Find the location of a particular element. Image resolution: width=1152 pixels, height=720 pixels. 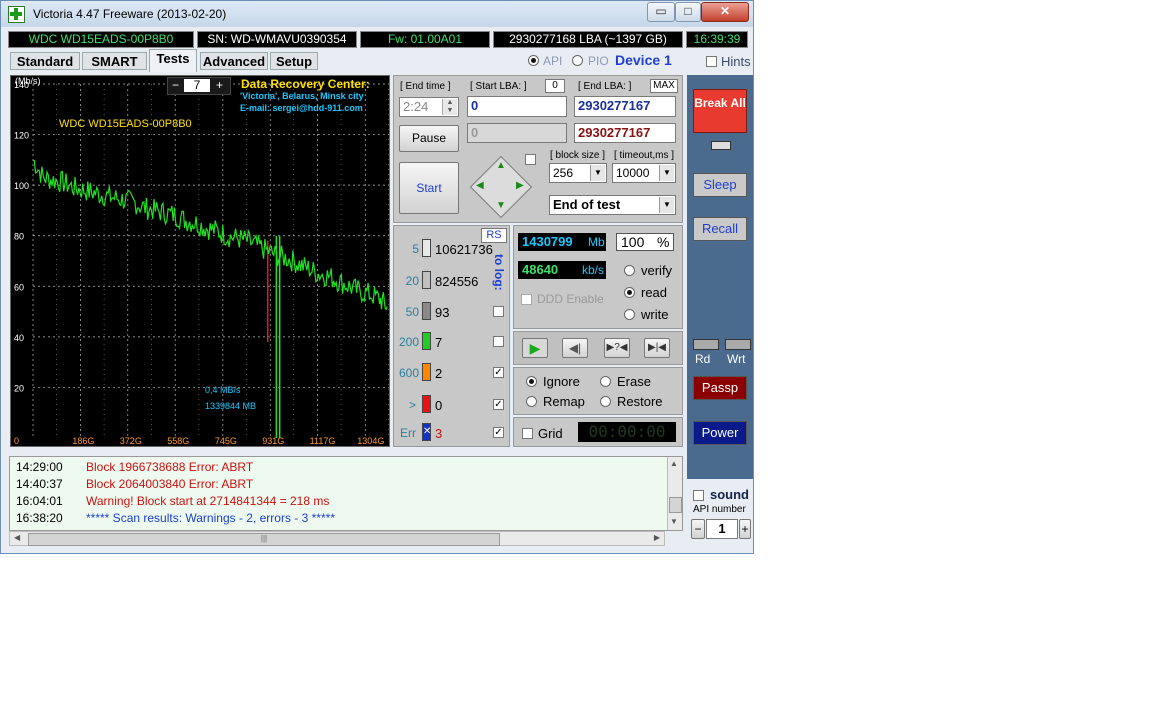

to-log-label: to log: is located at coordinates (499, 272).